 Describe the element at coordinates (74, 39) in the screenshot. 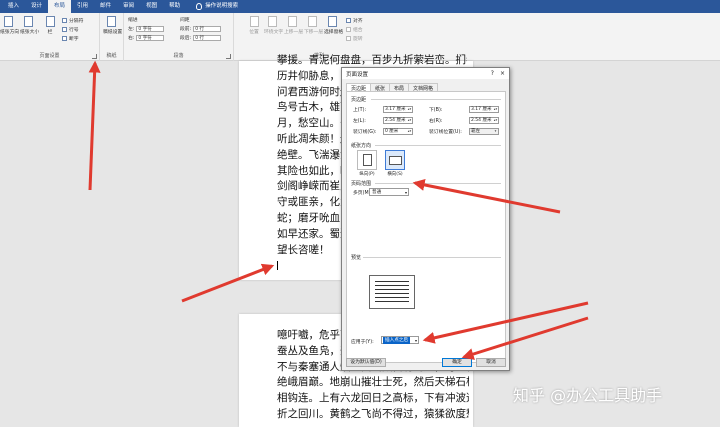

I see `hyphenation-label: 断字` at that location.